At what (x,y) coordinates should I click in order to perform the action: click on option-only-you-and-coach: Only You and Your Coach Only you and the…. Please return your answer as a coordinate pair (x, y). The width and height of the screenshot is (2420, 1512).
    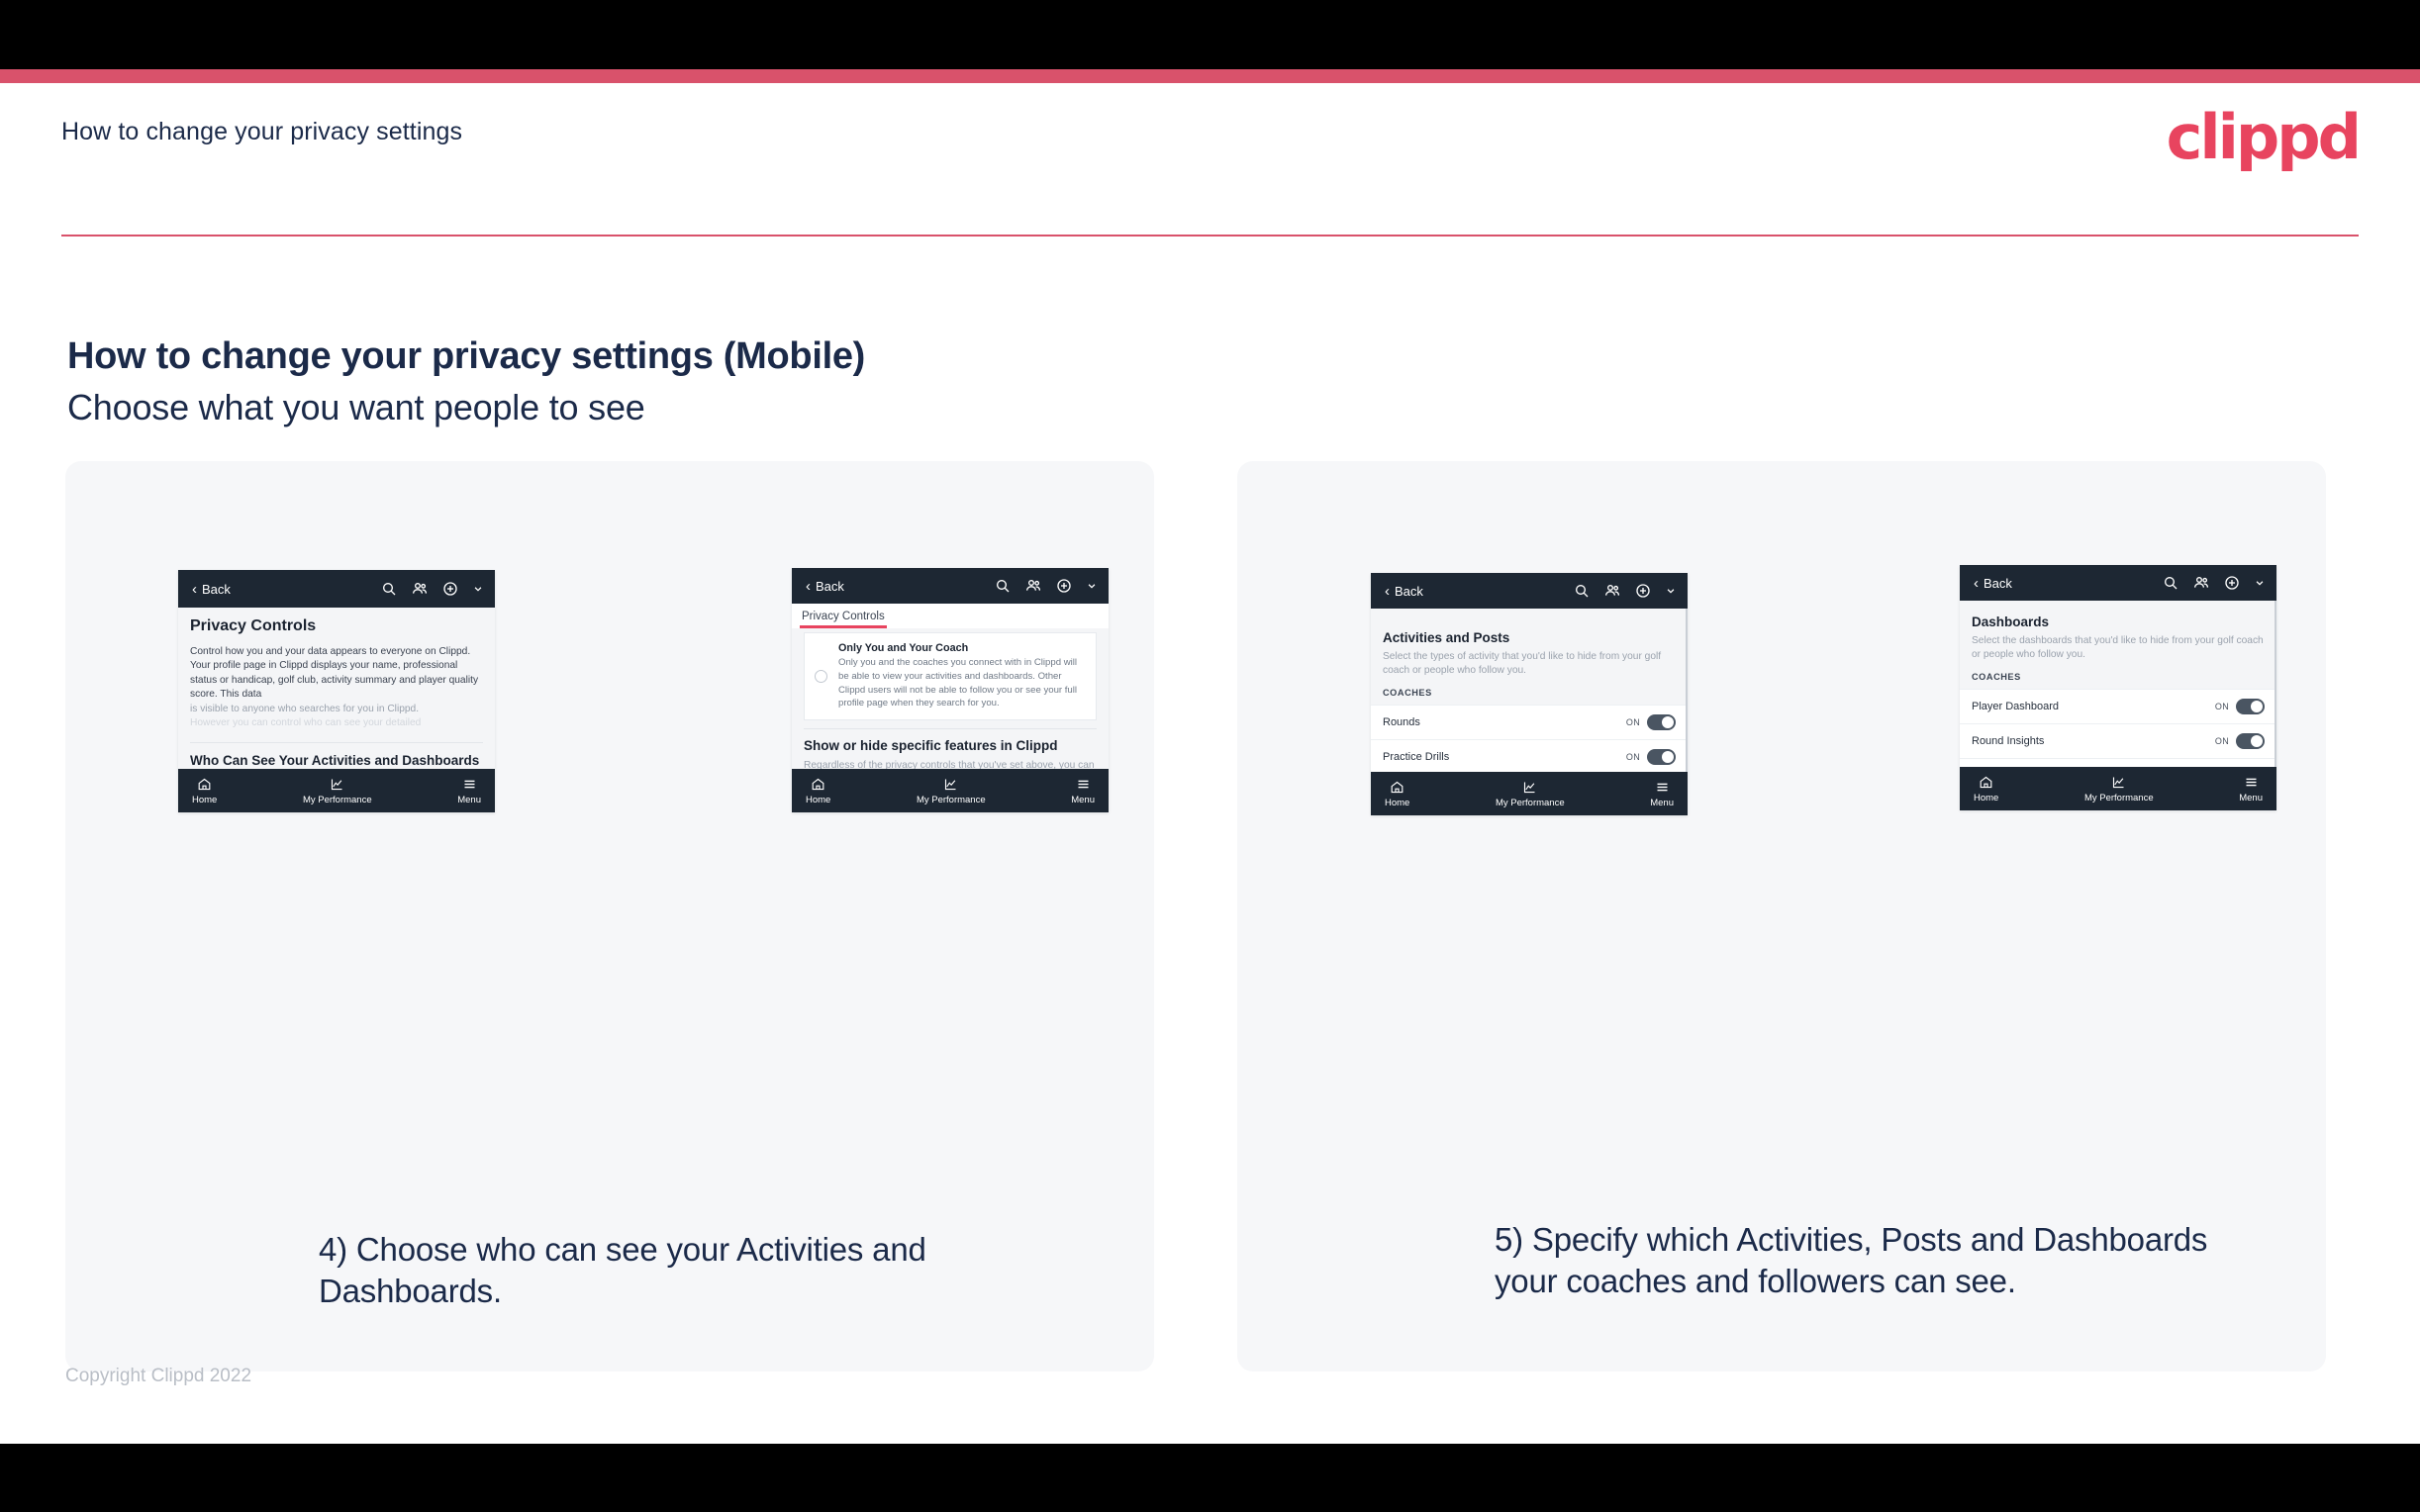
    Looking at the image, I should click on (950, 676).